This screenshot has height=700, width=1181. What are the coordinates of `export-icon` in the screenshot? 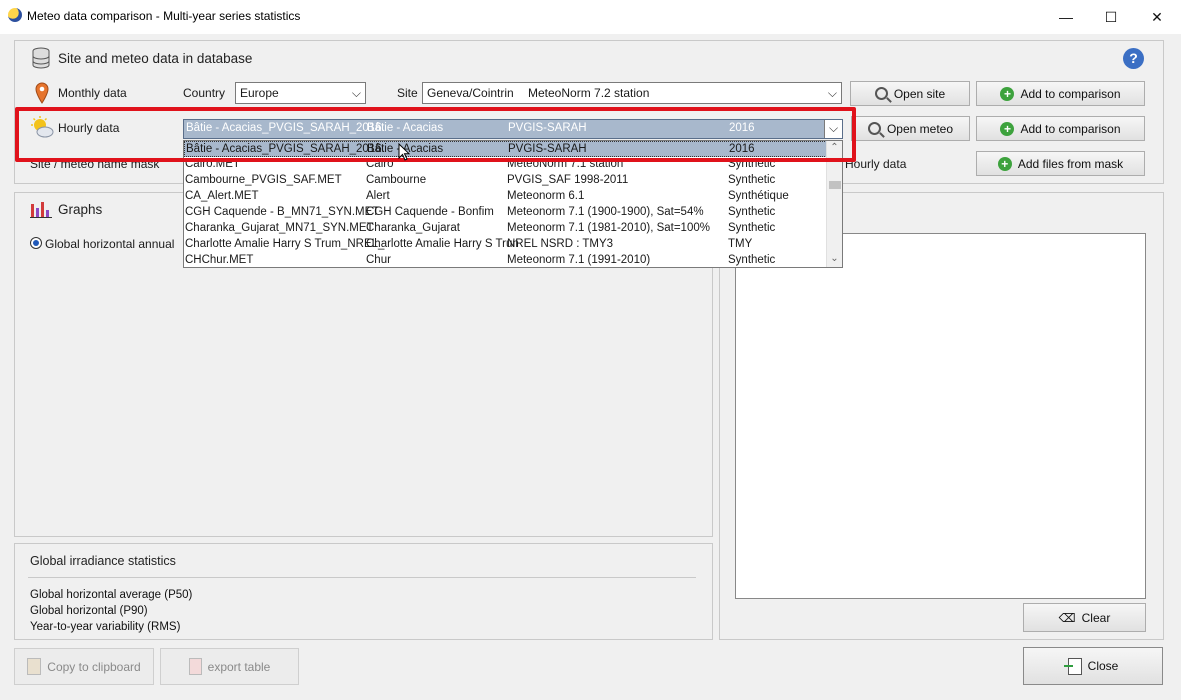 It's located at (195, 666).